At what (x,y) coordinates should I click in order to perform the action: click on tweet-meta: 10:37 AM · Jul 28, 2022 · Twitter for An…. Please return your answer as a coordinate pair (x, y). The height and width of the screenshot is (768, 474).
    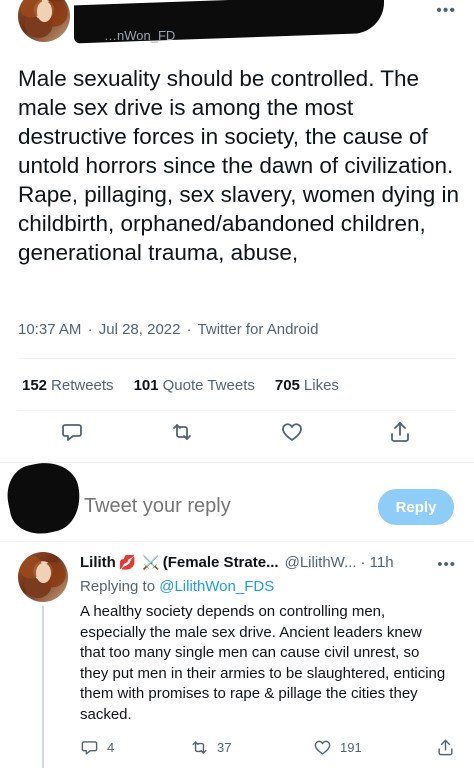
    Looking at the image, I should click on (169, 329).